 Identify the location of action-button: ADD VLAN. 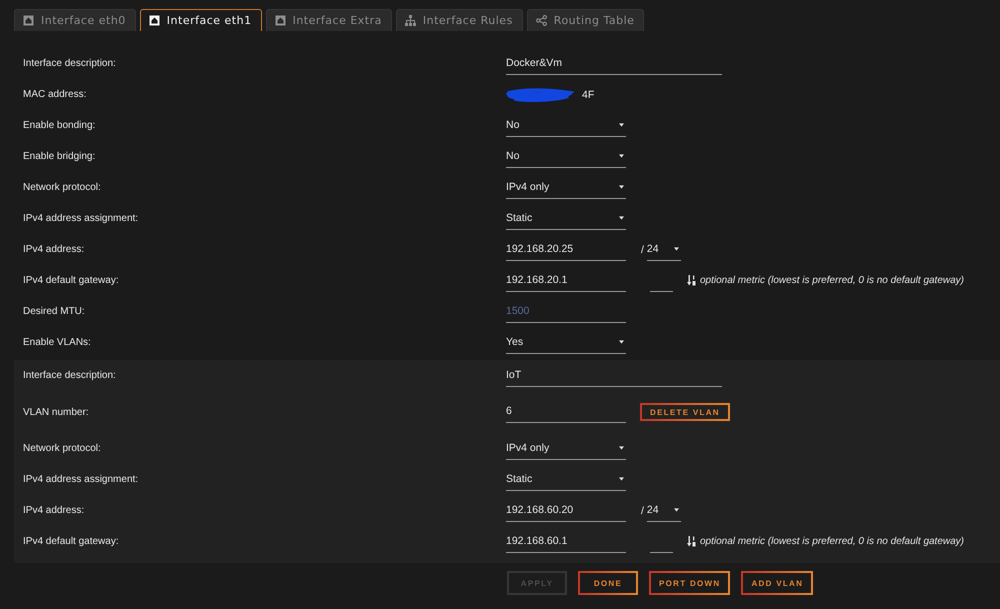
(777, 583).